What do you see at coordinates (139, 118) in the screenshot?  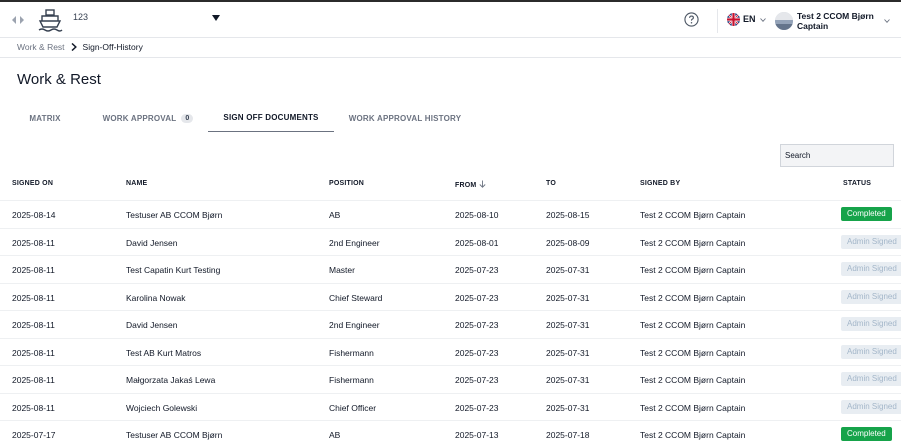 I see `tab-label: WORK APPROVAL` at bounding box center [139, 118].